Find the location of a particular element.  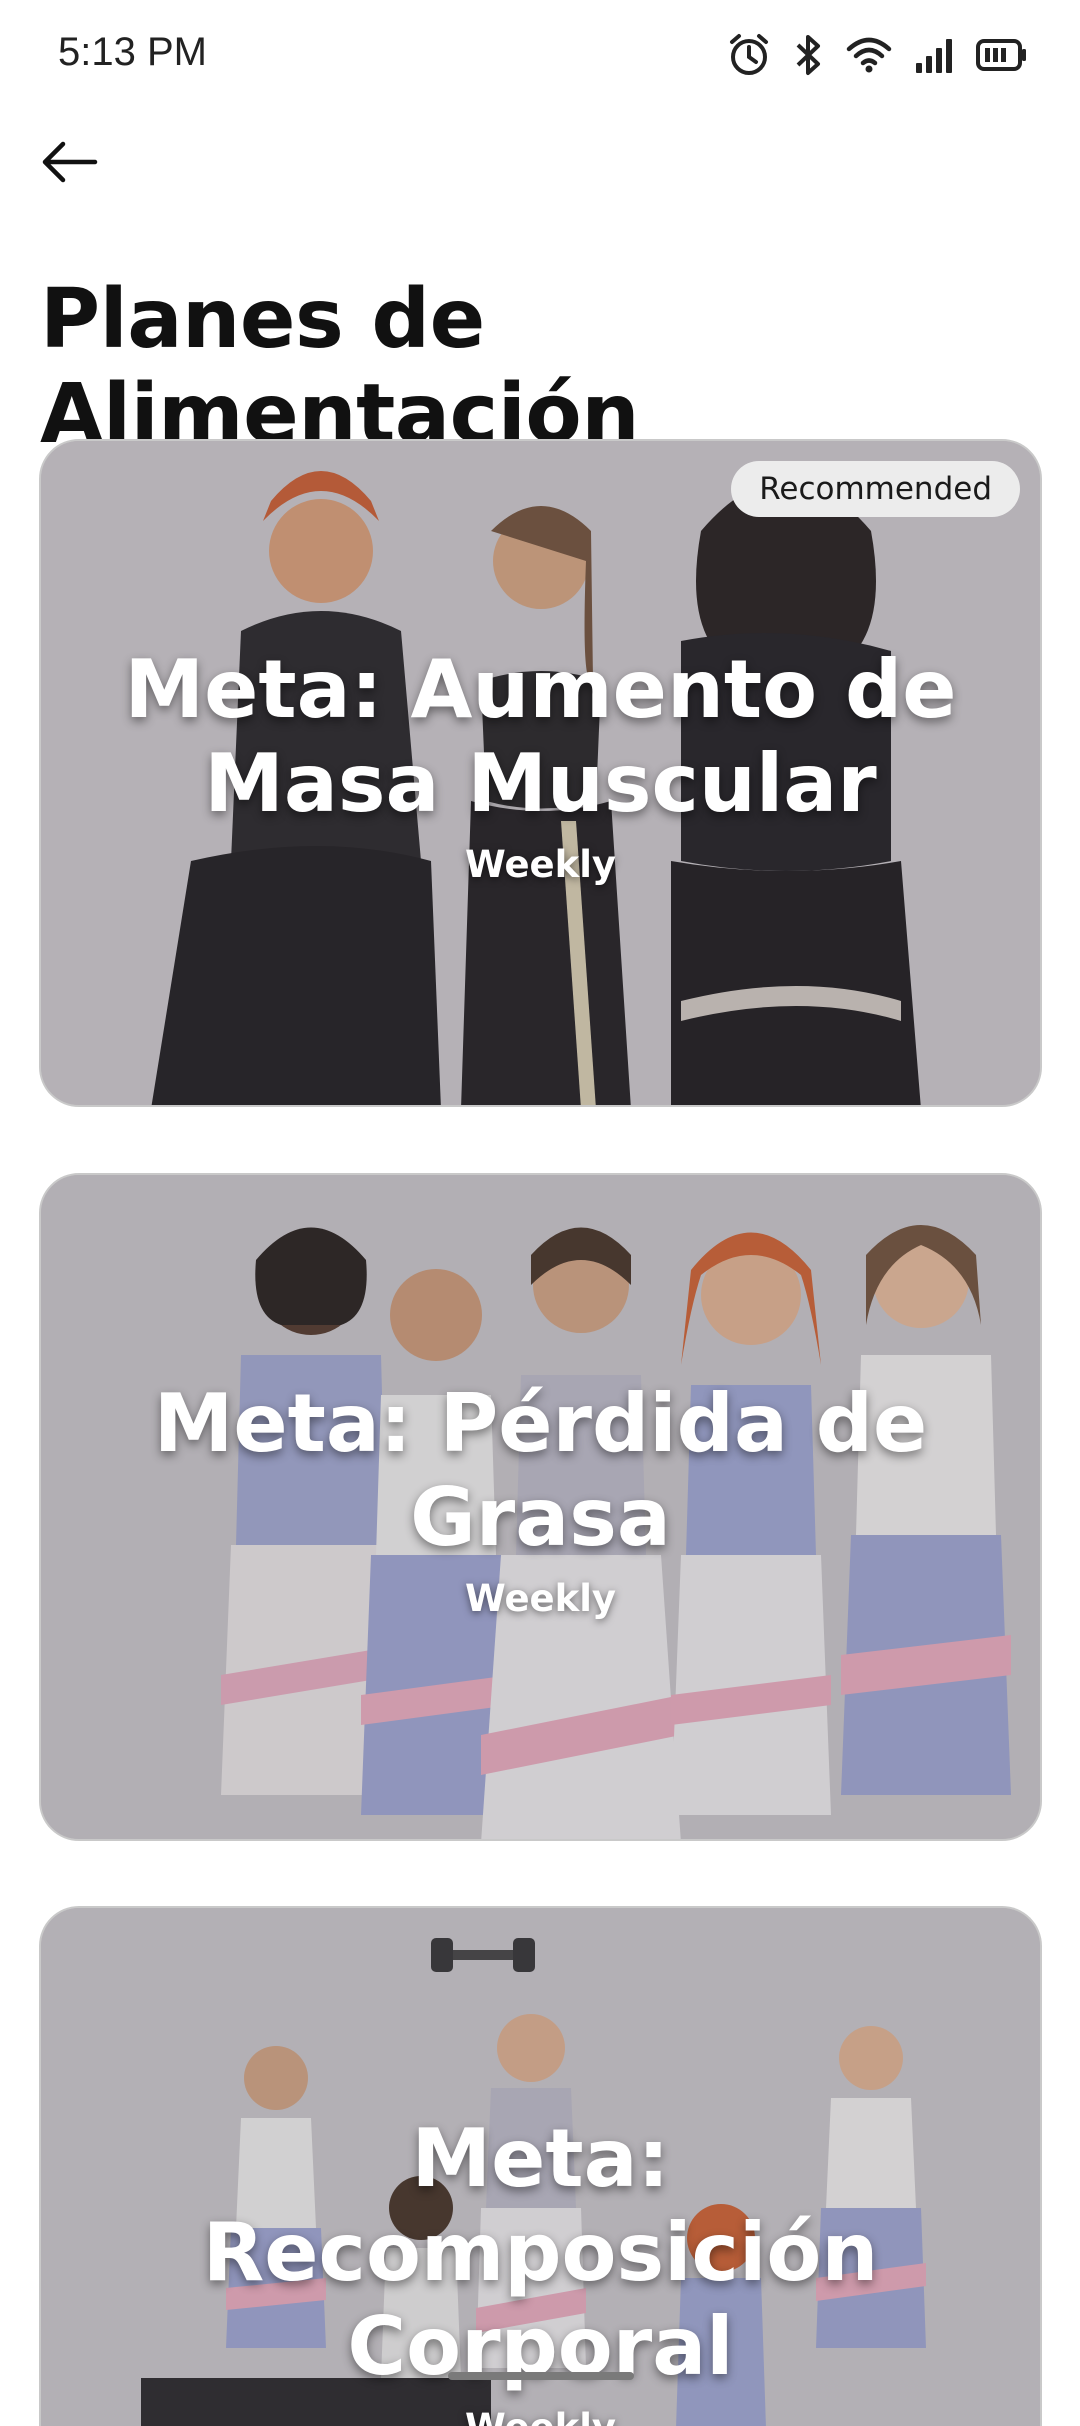

signal-icon is located at coordinates (934, 55).